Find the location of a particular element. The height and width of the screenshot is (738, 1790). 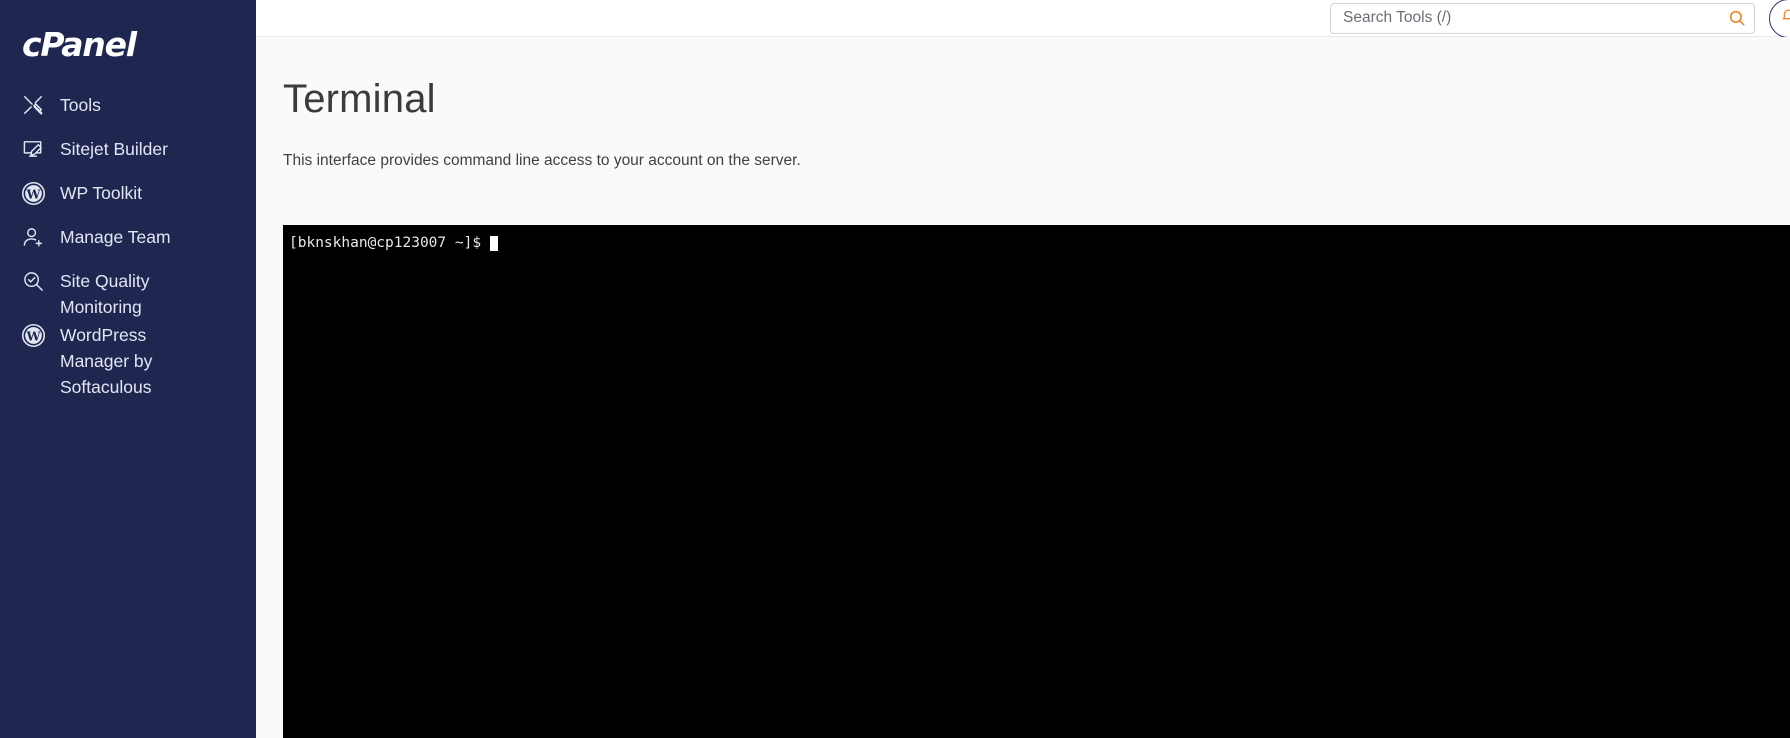

bell-icon is located at coordinates (1785, 18).